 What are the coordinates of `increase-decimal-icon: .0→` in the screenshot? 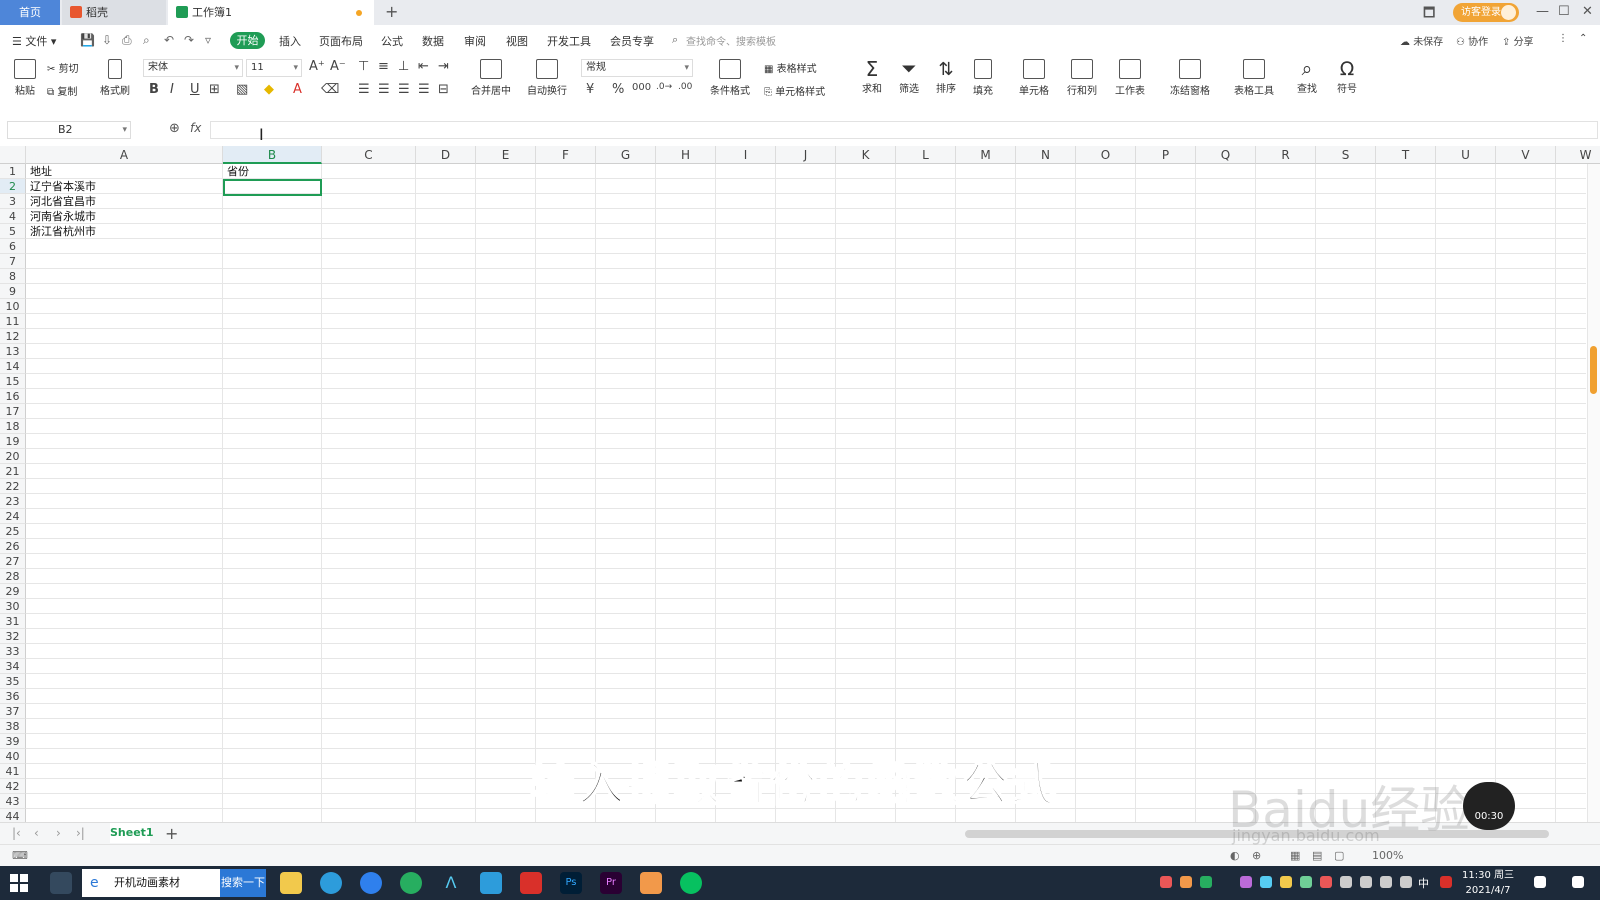 It's located at (664, 87).